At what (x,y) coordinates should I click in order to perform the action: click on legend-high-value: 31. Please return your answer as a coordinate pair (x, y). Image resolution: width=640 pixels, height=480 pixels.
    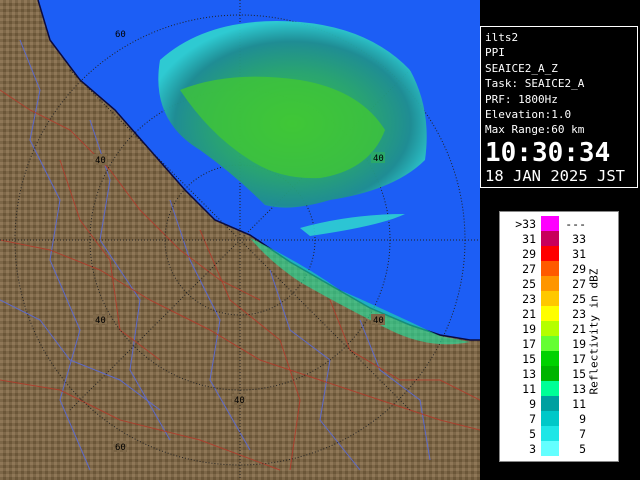
    Looking at the image, I should click on (579, 254).